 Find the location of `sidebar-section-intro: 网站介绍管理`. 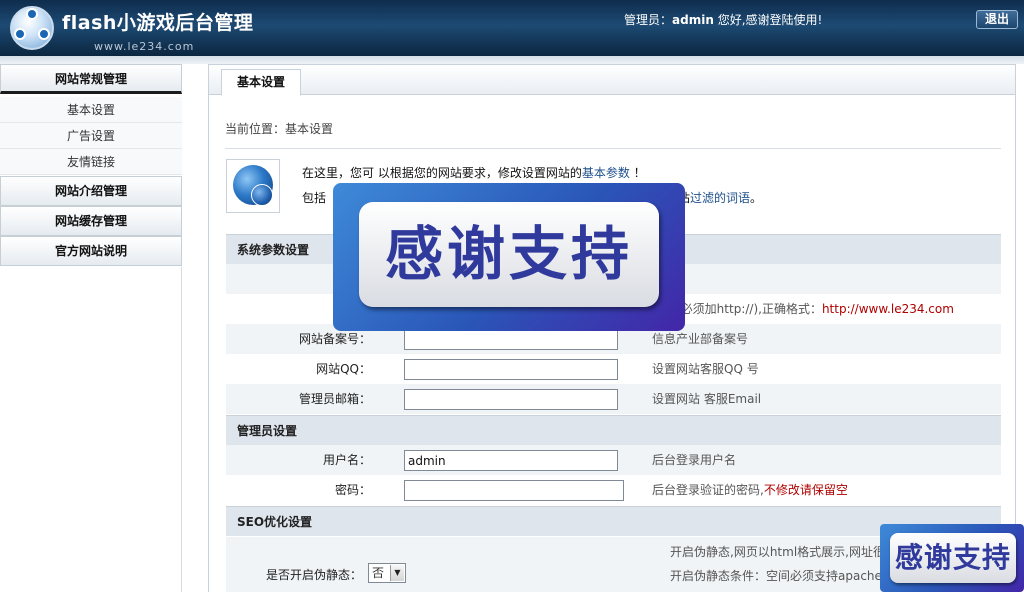

sidebar-section-intro: 网站介绍管理 is located at coordinates (91, 191).